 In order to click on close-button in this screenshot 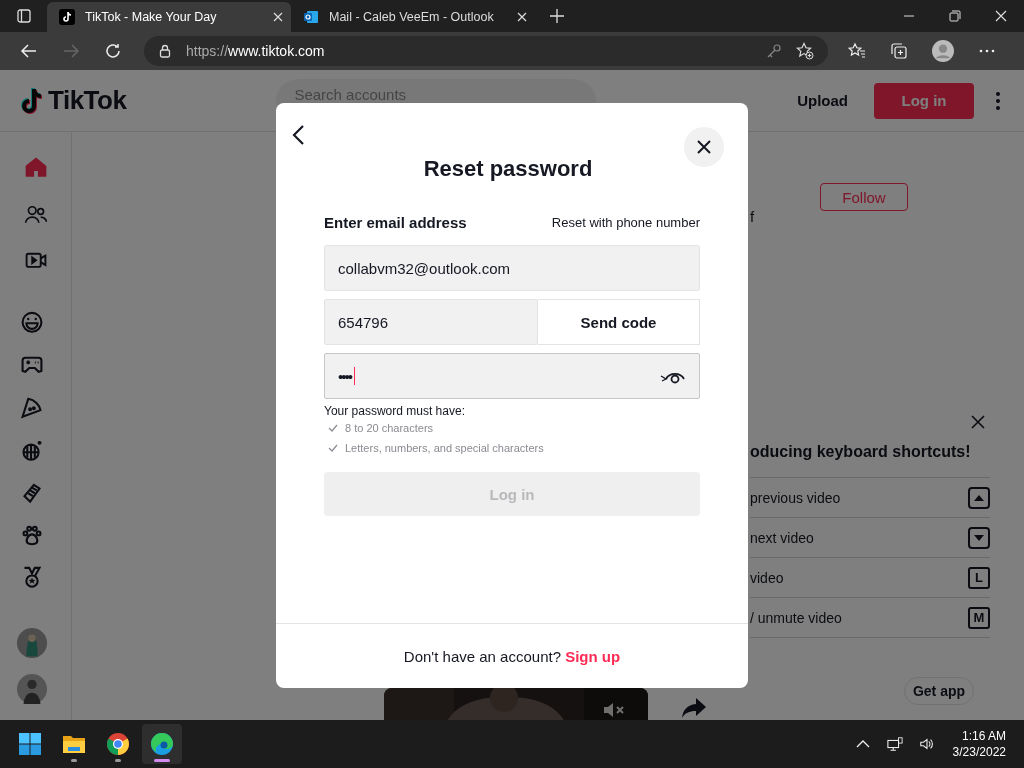, I will do `click(704, 147)`.